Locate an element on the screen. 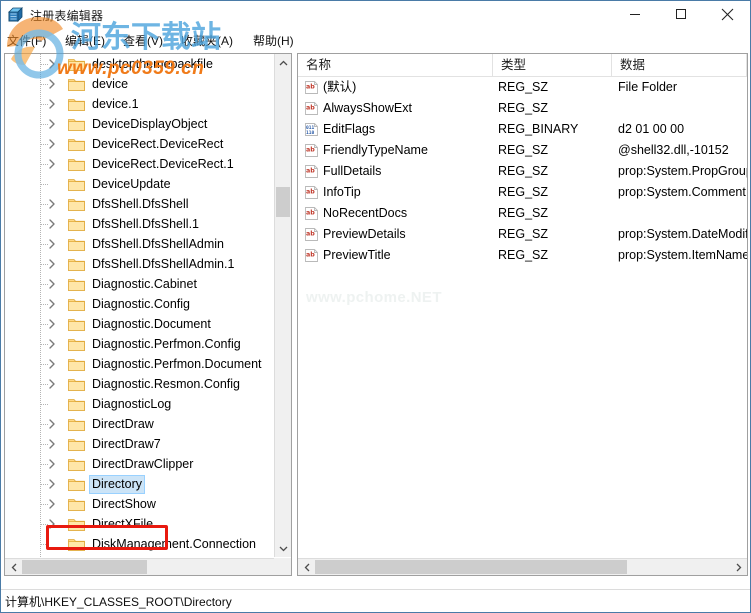 The width and height of the screenshot is (751, 613). scroll-down-icon is located at coordinates (283, 548).